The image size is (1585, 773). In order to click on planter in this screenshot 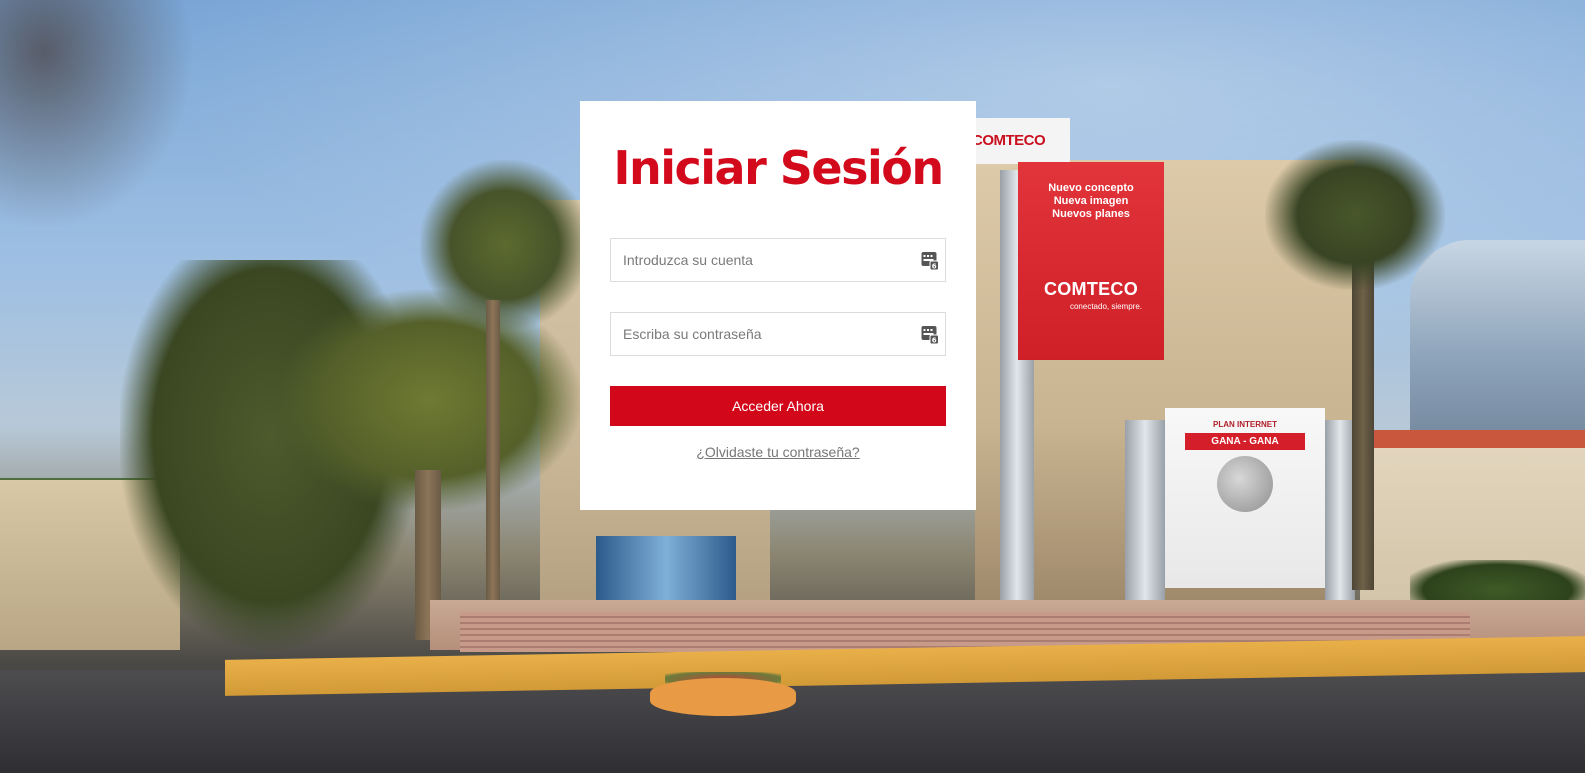, I will do `click(723, 697)`.